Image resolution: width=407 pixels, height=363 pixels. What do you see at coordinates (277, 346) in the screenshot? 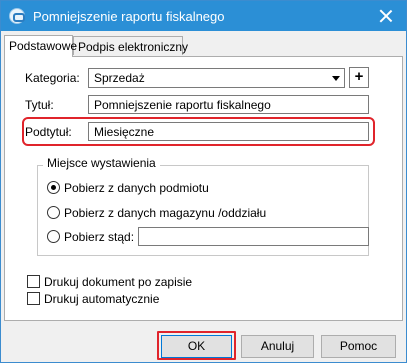
I see `cancel-button: Anuluj` at bounding box center [277, 346].